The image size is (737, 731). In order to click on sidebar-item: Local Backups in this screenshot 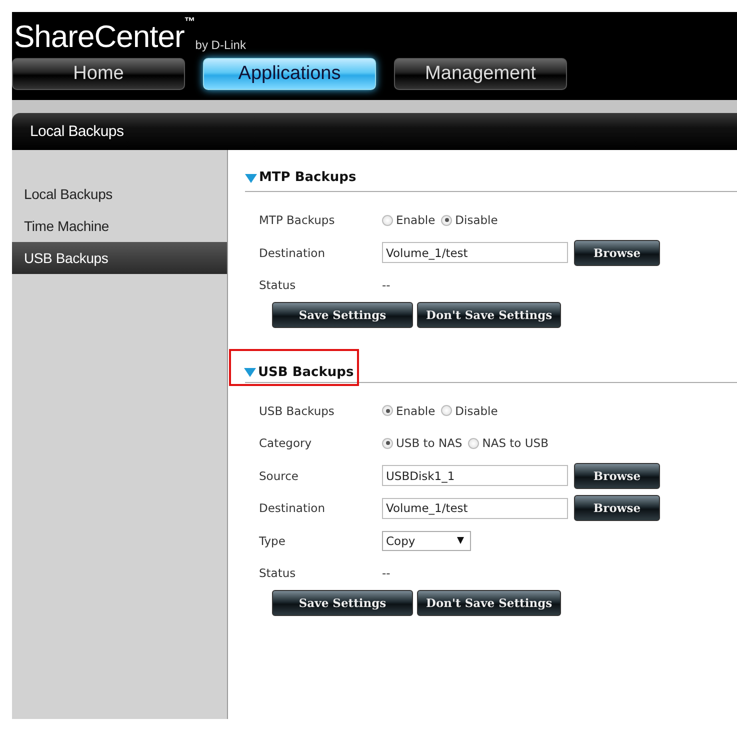, I will do `click(119, 194)`.